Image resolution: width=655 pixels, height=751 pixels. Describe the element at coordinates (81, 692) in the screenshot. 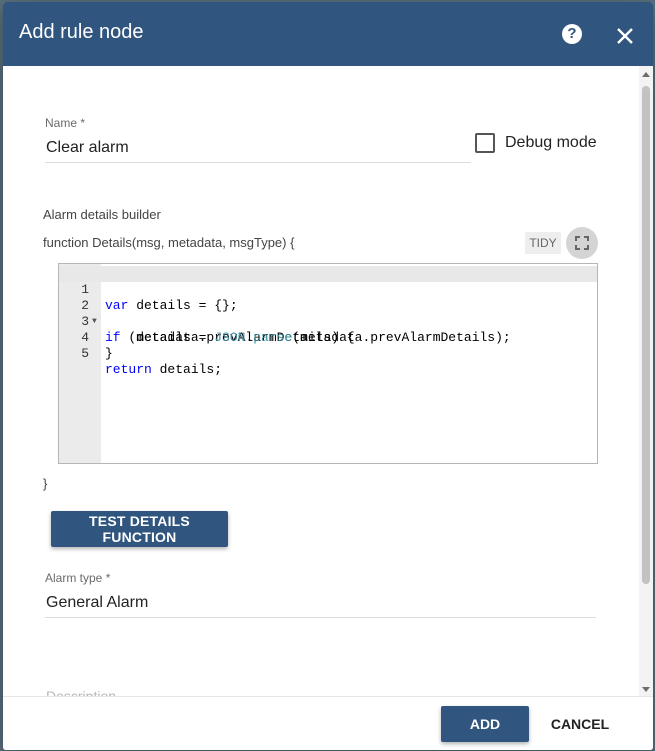

I see `description-label: Description` at that location.